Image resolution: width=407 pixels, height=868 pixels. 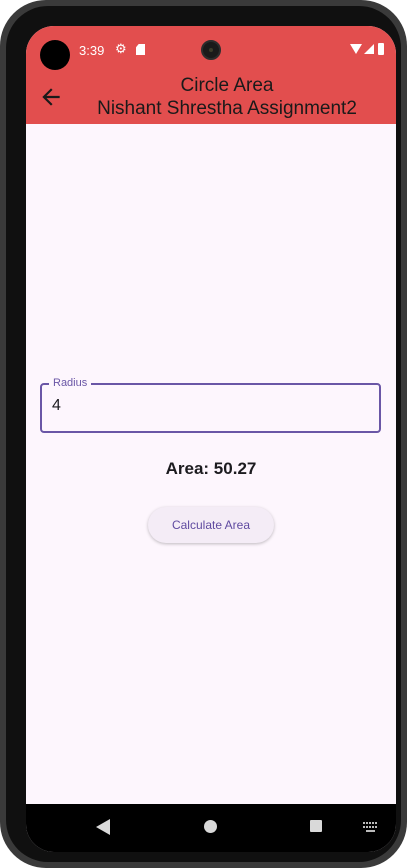 What do you see at coordinates (227, 85) in the screenshot?
I see `app-title-line1: Circle Area` at bounding box center [227, 85].